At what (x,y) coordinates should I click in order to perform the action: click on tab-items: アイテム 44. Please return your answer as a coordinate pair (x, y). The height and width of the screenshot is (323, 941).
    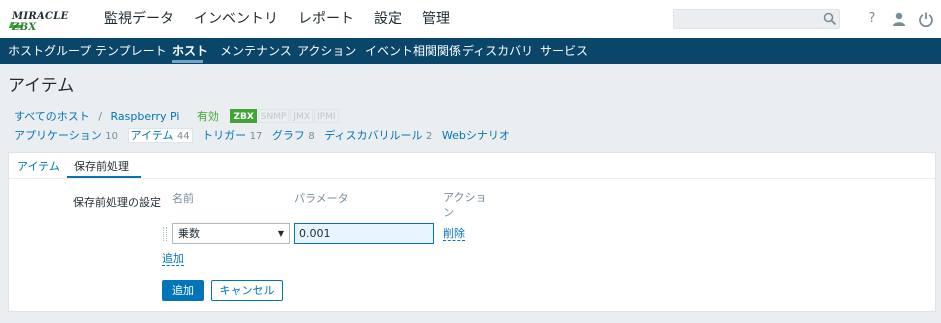
    Looking at the image, I should click on (160, 135).